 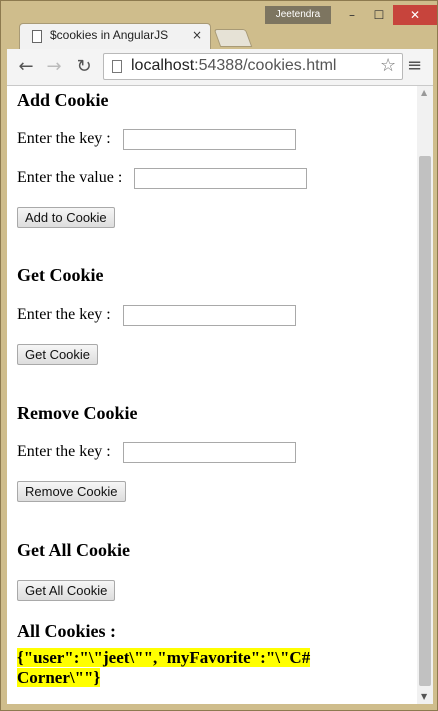 What do you see at coordinates (379, 15) in the screenshot?
I see `maximize-button: ☐` at bounding box center [379, 15].